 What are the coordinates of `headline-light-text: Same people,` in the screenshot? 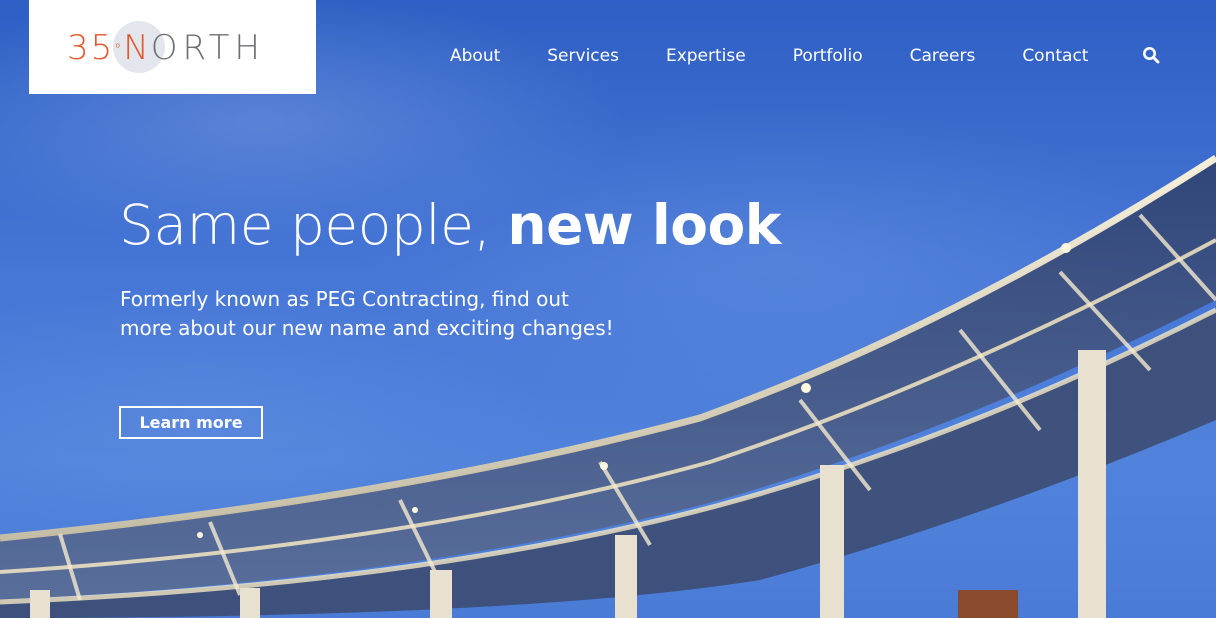 It's located at (313, 225).